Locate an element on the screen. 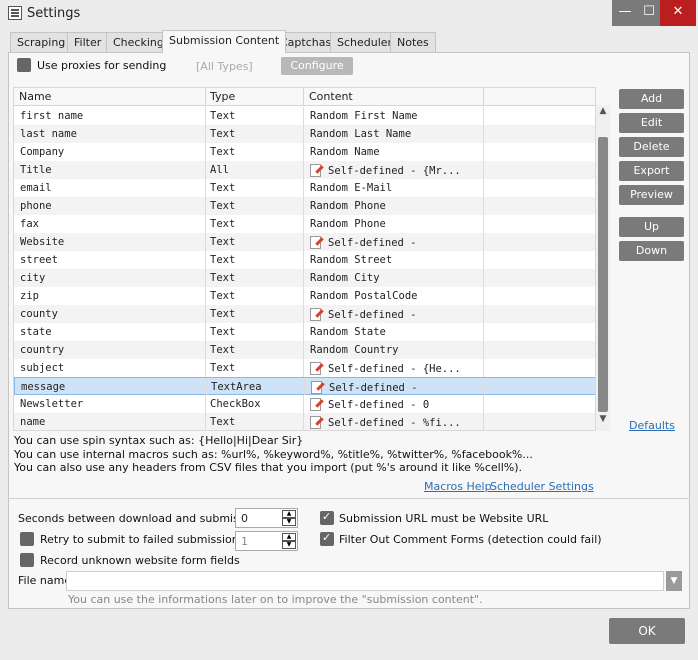 This screenshot has height=660, width=698. tab-submission-content: Submission Content is located at coordinates (224, 41).